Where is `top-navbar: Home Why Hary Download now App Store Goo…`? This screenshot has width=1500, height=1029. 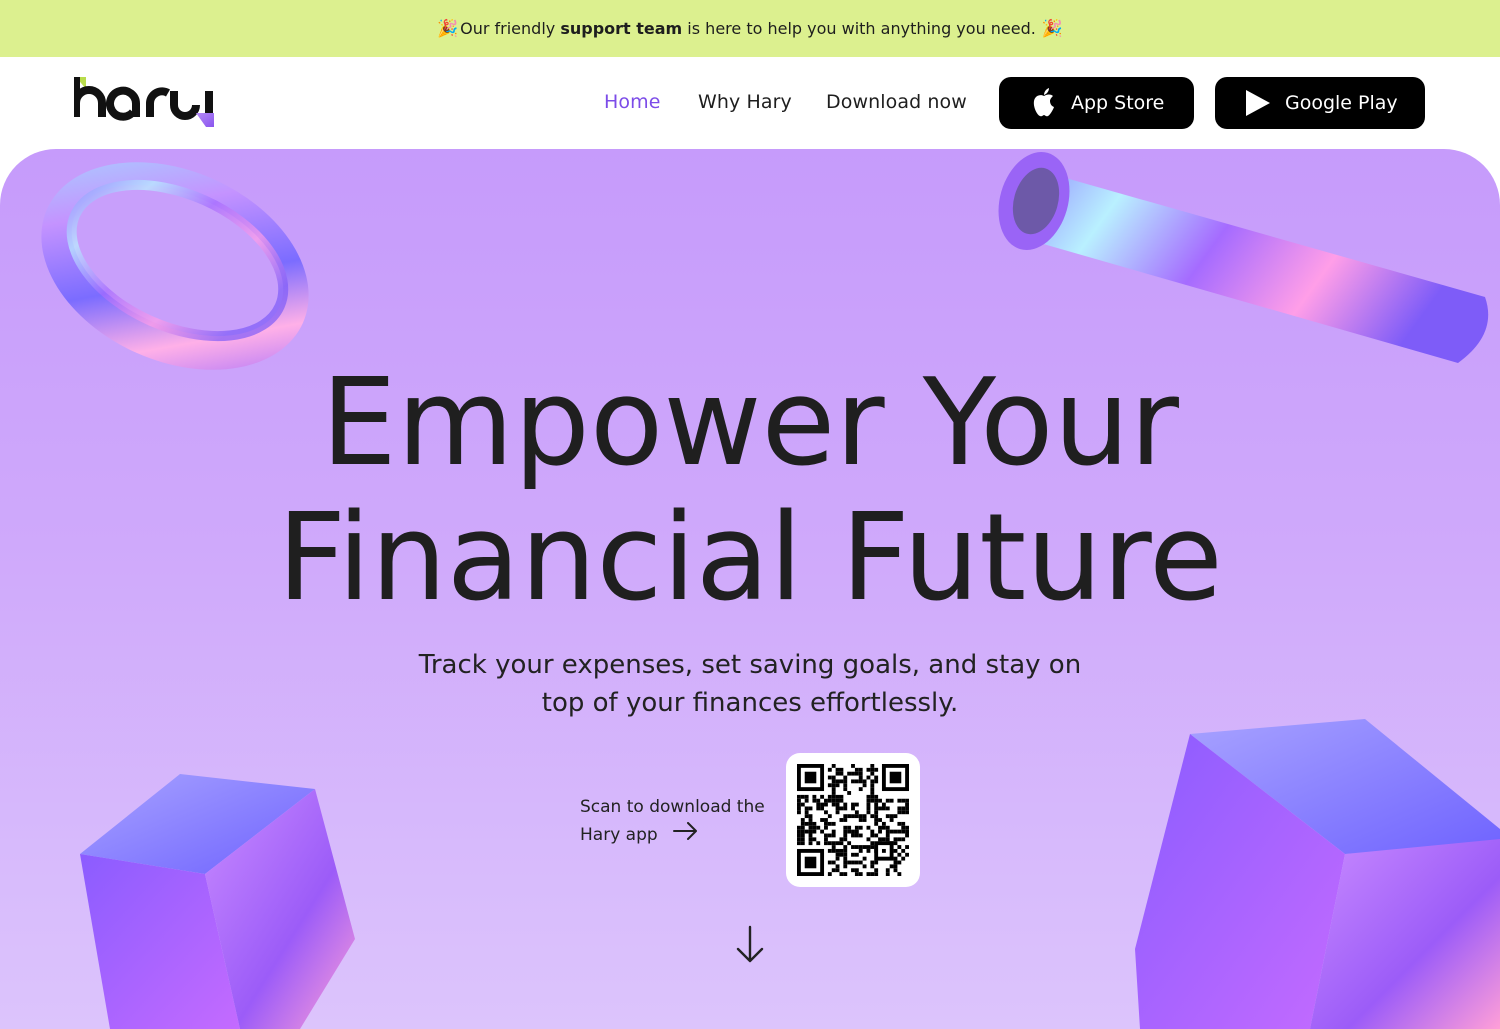 top-navbar: Home Why Hary Download now App Store Goo… is located at coordinates (750, 103).